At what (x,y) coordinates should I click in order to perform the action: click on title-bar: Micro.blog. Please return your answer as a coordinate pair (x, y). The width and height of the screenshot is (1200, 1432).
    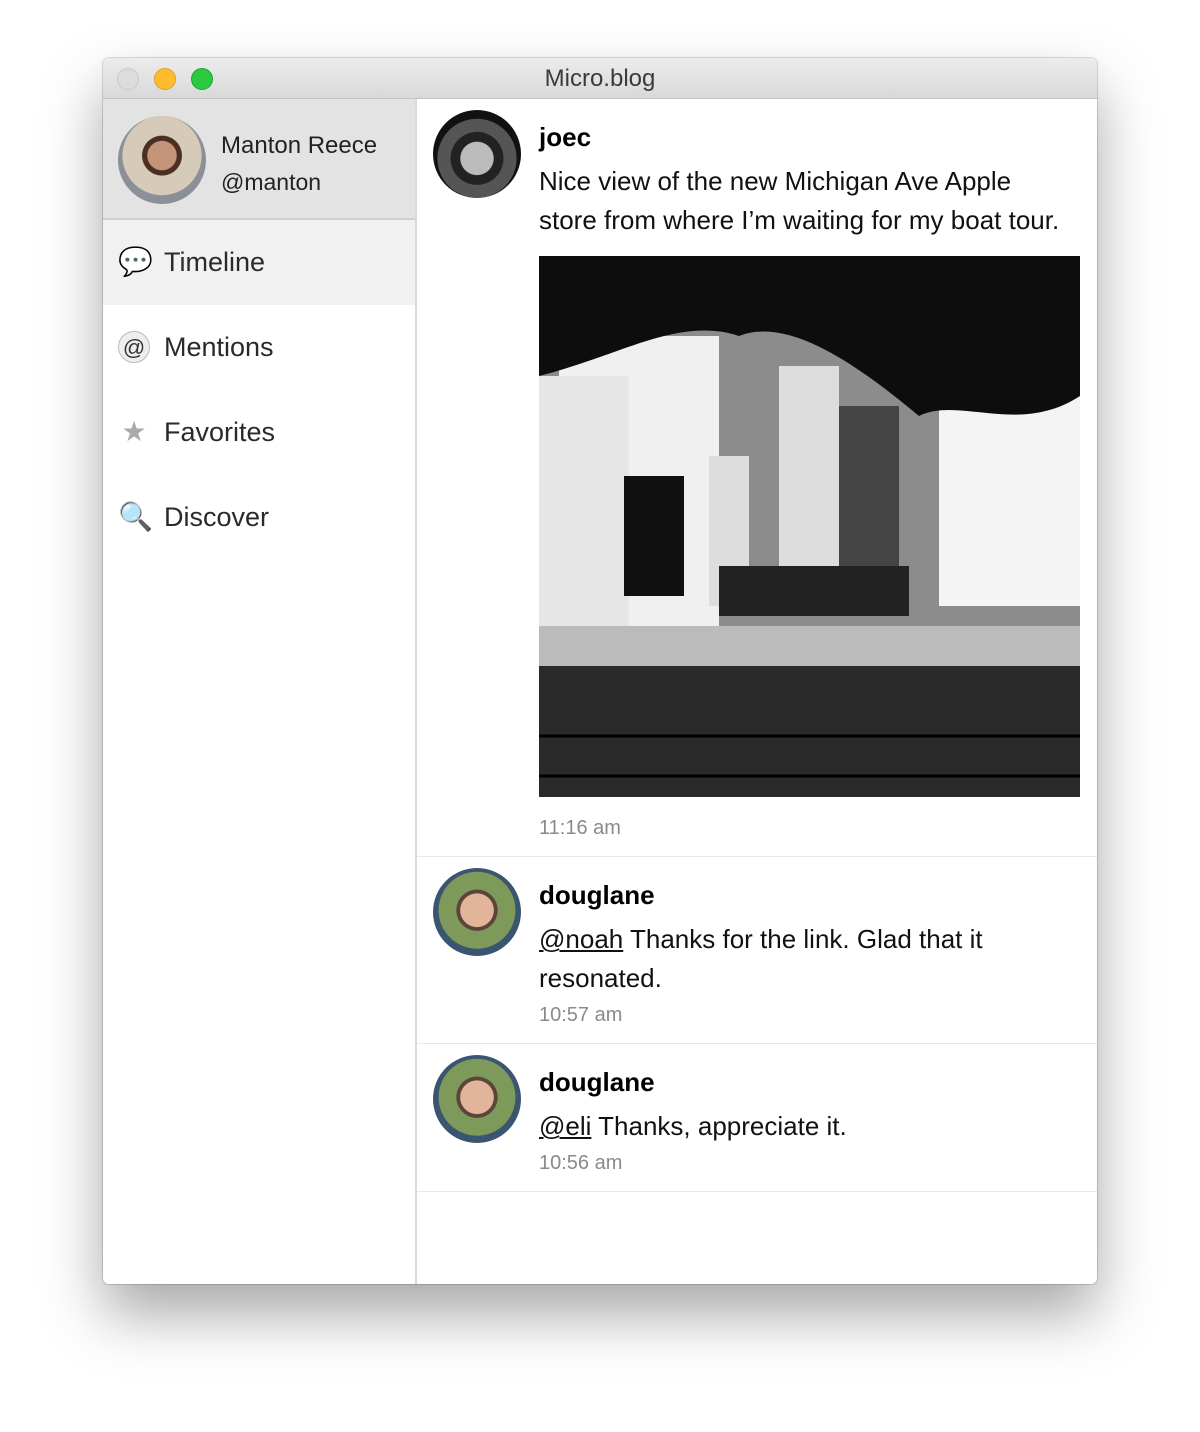
    Looking at the image, I should click on (600, 78).